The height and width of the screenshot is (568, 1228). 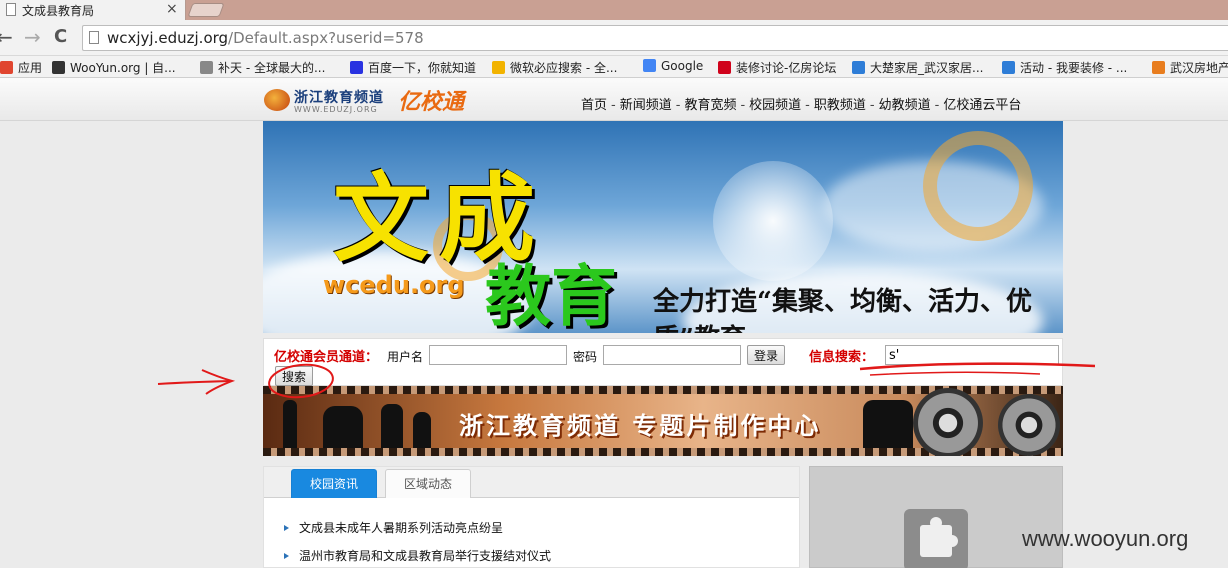 What do you see at coordinates (1008, 67) in the screenshot?
I see `activity-icon` at bounding box center [1008, 67].